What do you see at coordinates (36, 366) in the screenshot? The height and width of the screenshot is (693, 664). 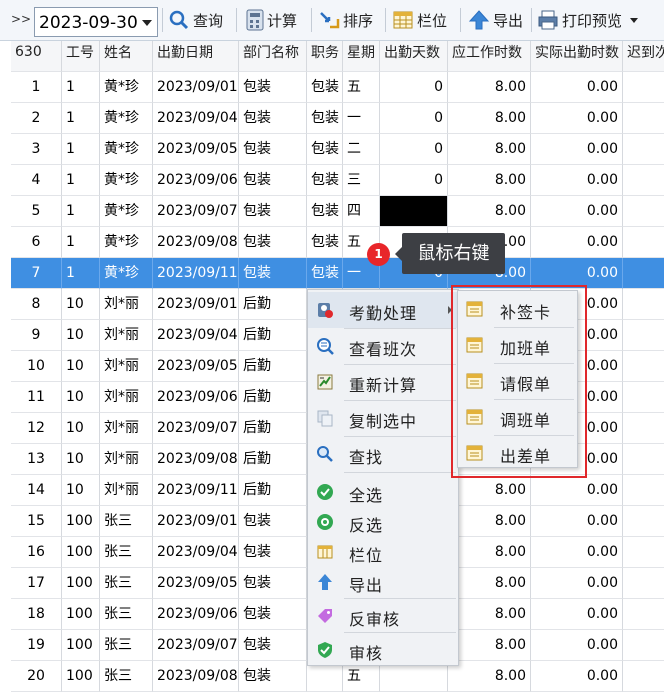 I see `row-number: 10` at bounding box center [36, 366].